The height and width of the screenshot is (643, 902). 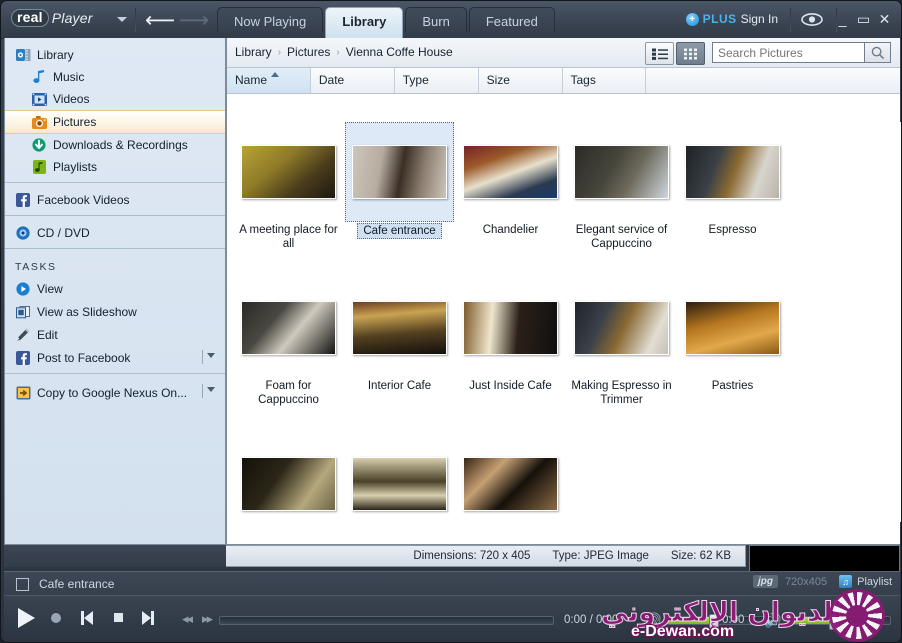 I want to click on sidebar-item-music: Music, so click(x=115, y=77).